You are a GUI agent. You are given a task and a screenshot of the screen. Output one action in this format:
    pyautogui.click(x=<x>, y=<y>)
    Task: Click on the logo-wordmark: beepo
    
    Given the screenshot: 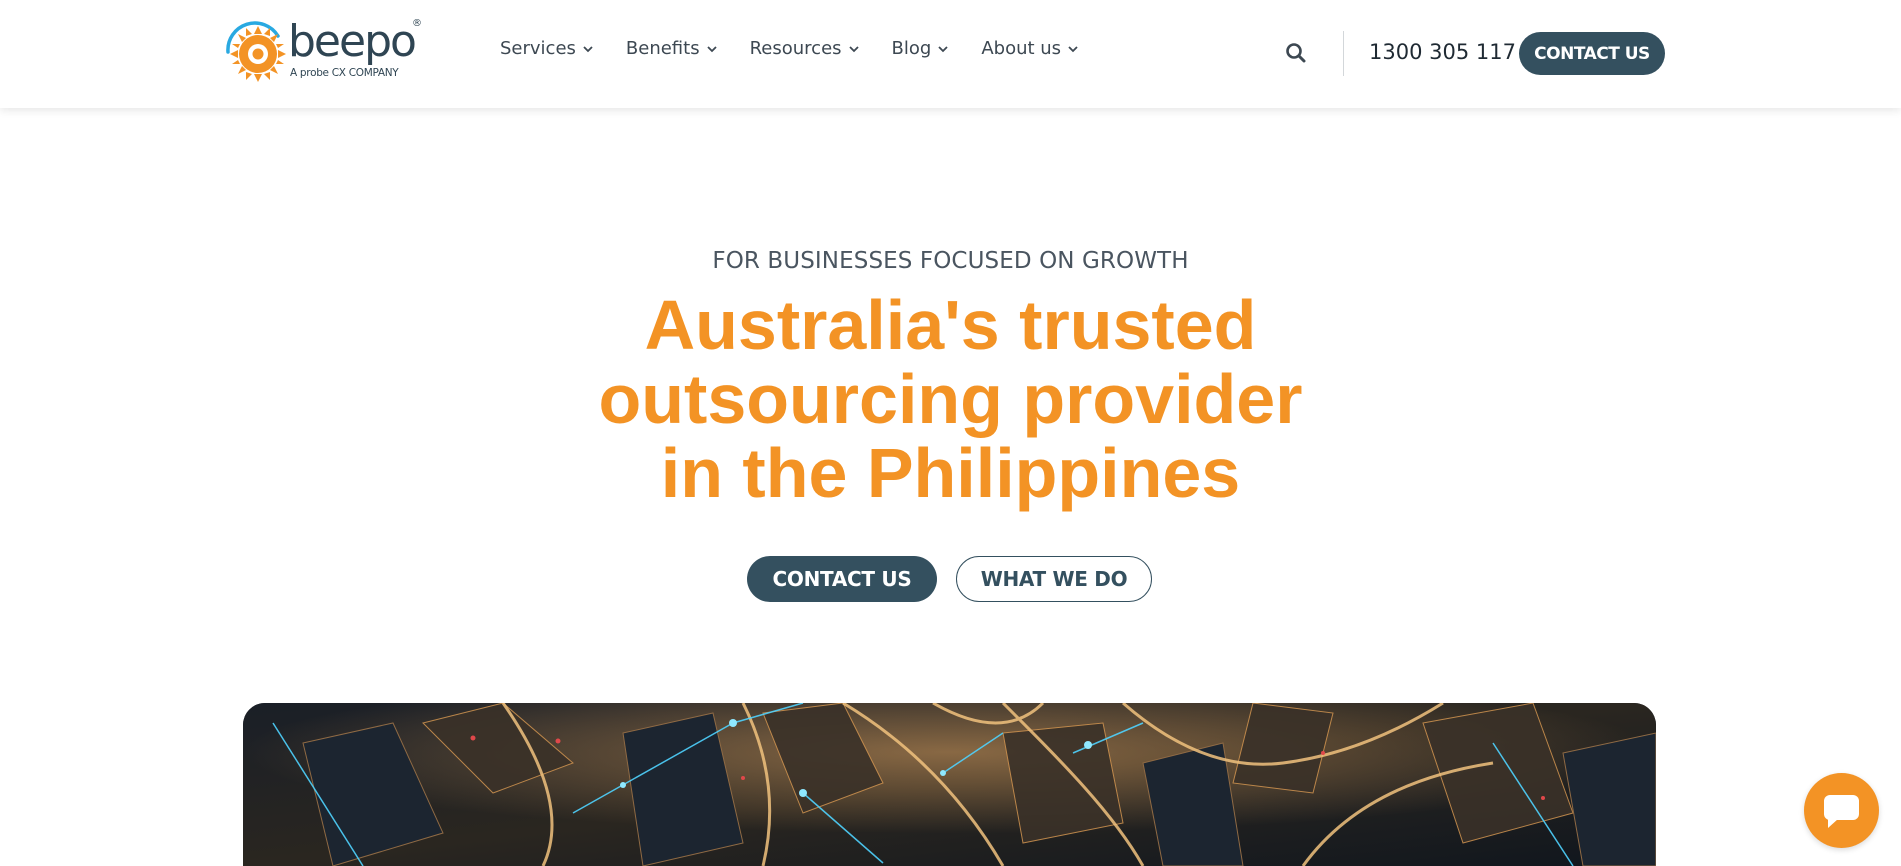 What is the action you would take?
    pyautogui.click(x=352, y=41)
    